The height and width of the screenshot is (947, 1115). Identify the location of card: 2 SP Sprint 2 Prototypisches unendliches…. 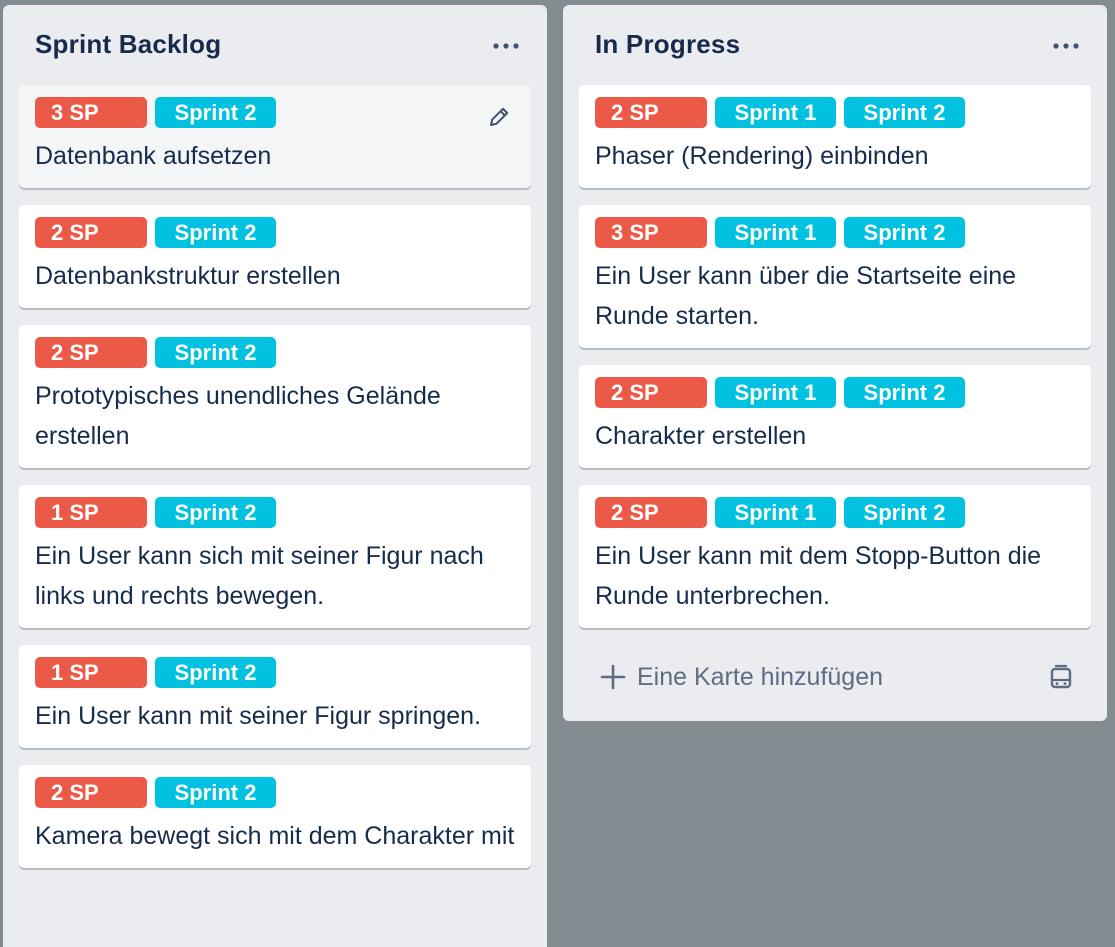
(275, 396).